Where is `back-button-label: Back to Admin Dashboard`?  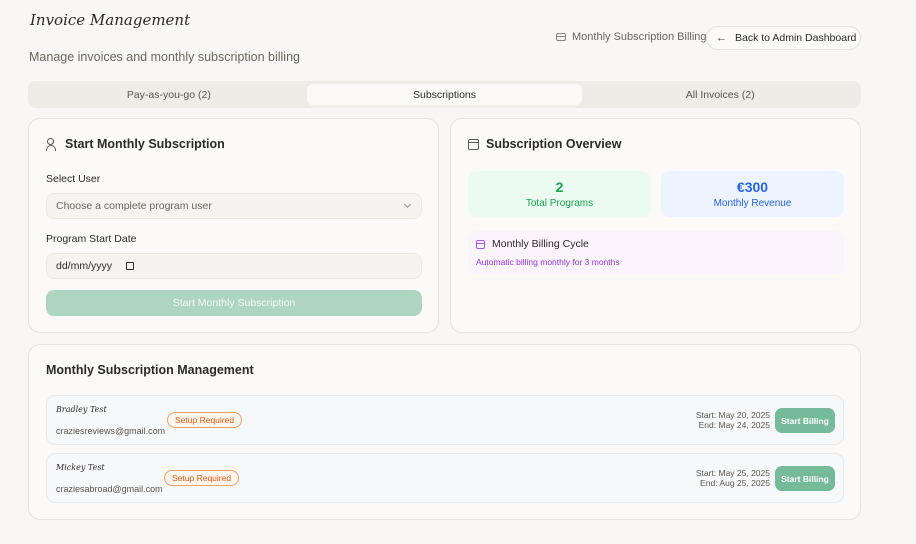
back-button-label: Back to Admin Dashboard is located at coordinates (796, 38).